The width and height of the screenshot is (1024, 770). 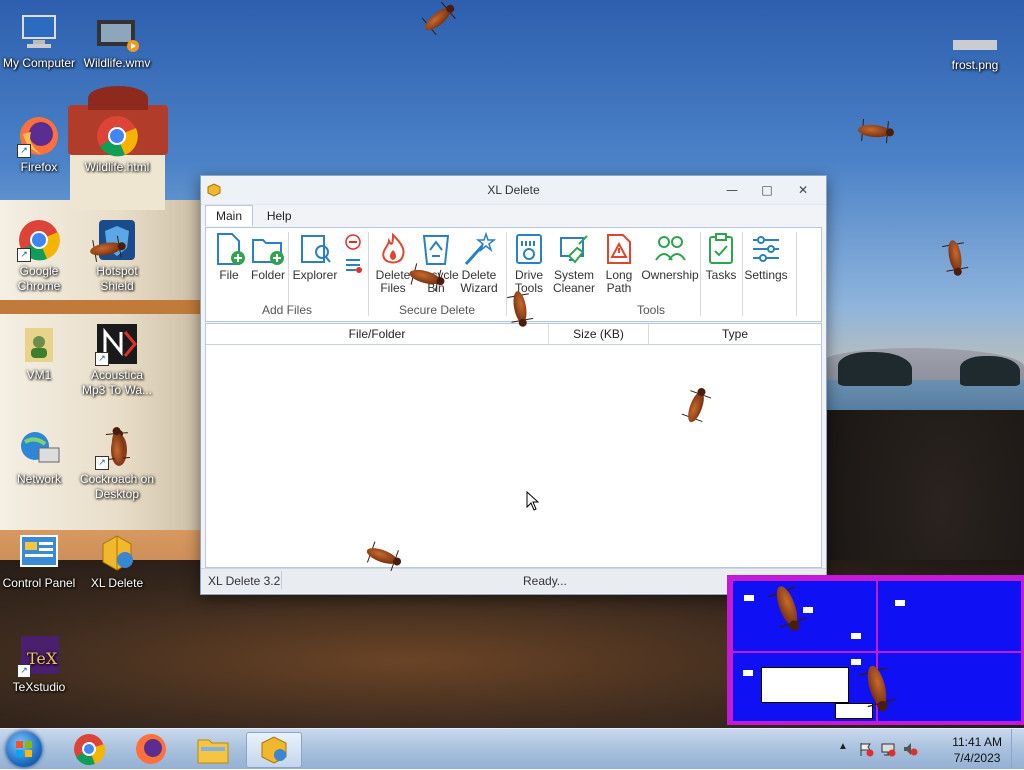 I want to click on status-separator, so click(x=281, y=580).